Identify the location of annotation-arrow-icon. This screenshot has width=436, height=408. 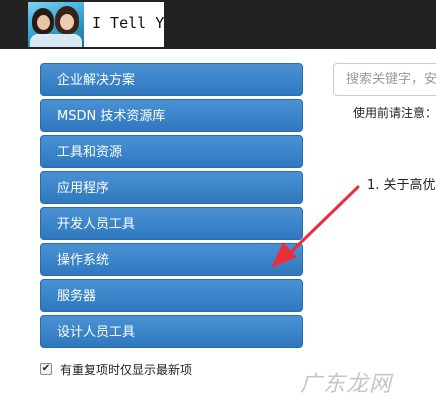
(315, 226).